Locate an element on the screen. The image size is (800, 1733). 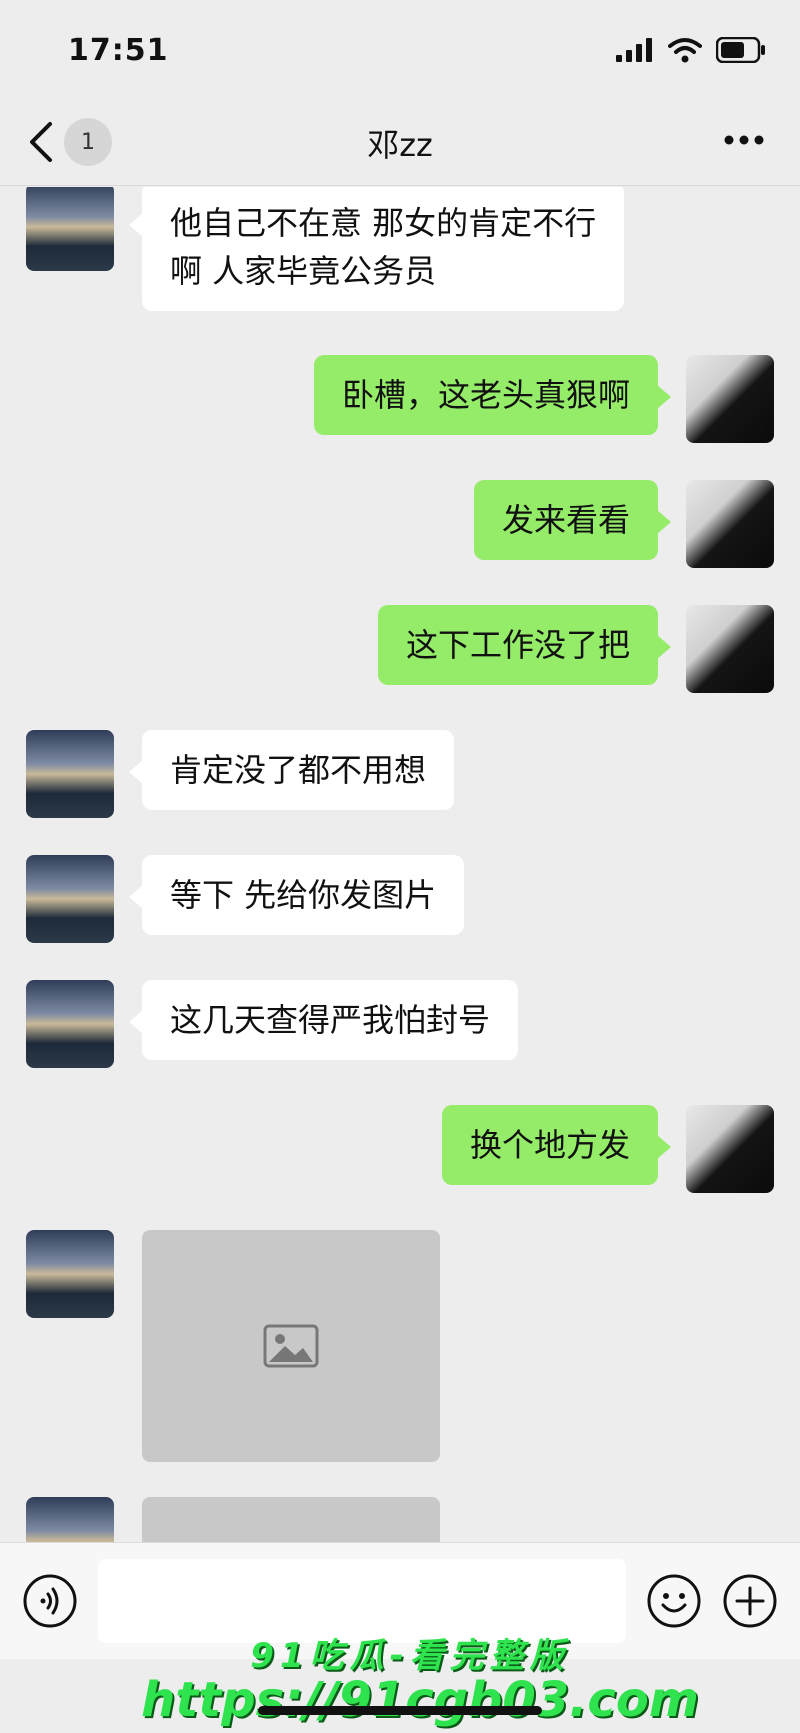
add-attachment-button is located at coordinates (750, 1601).